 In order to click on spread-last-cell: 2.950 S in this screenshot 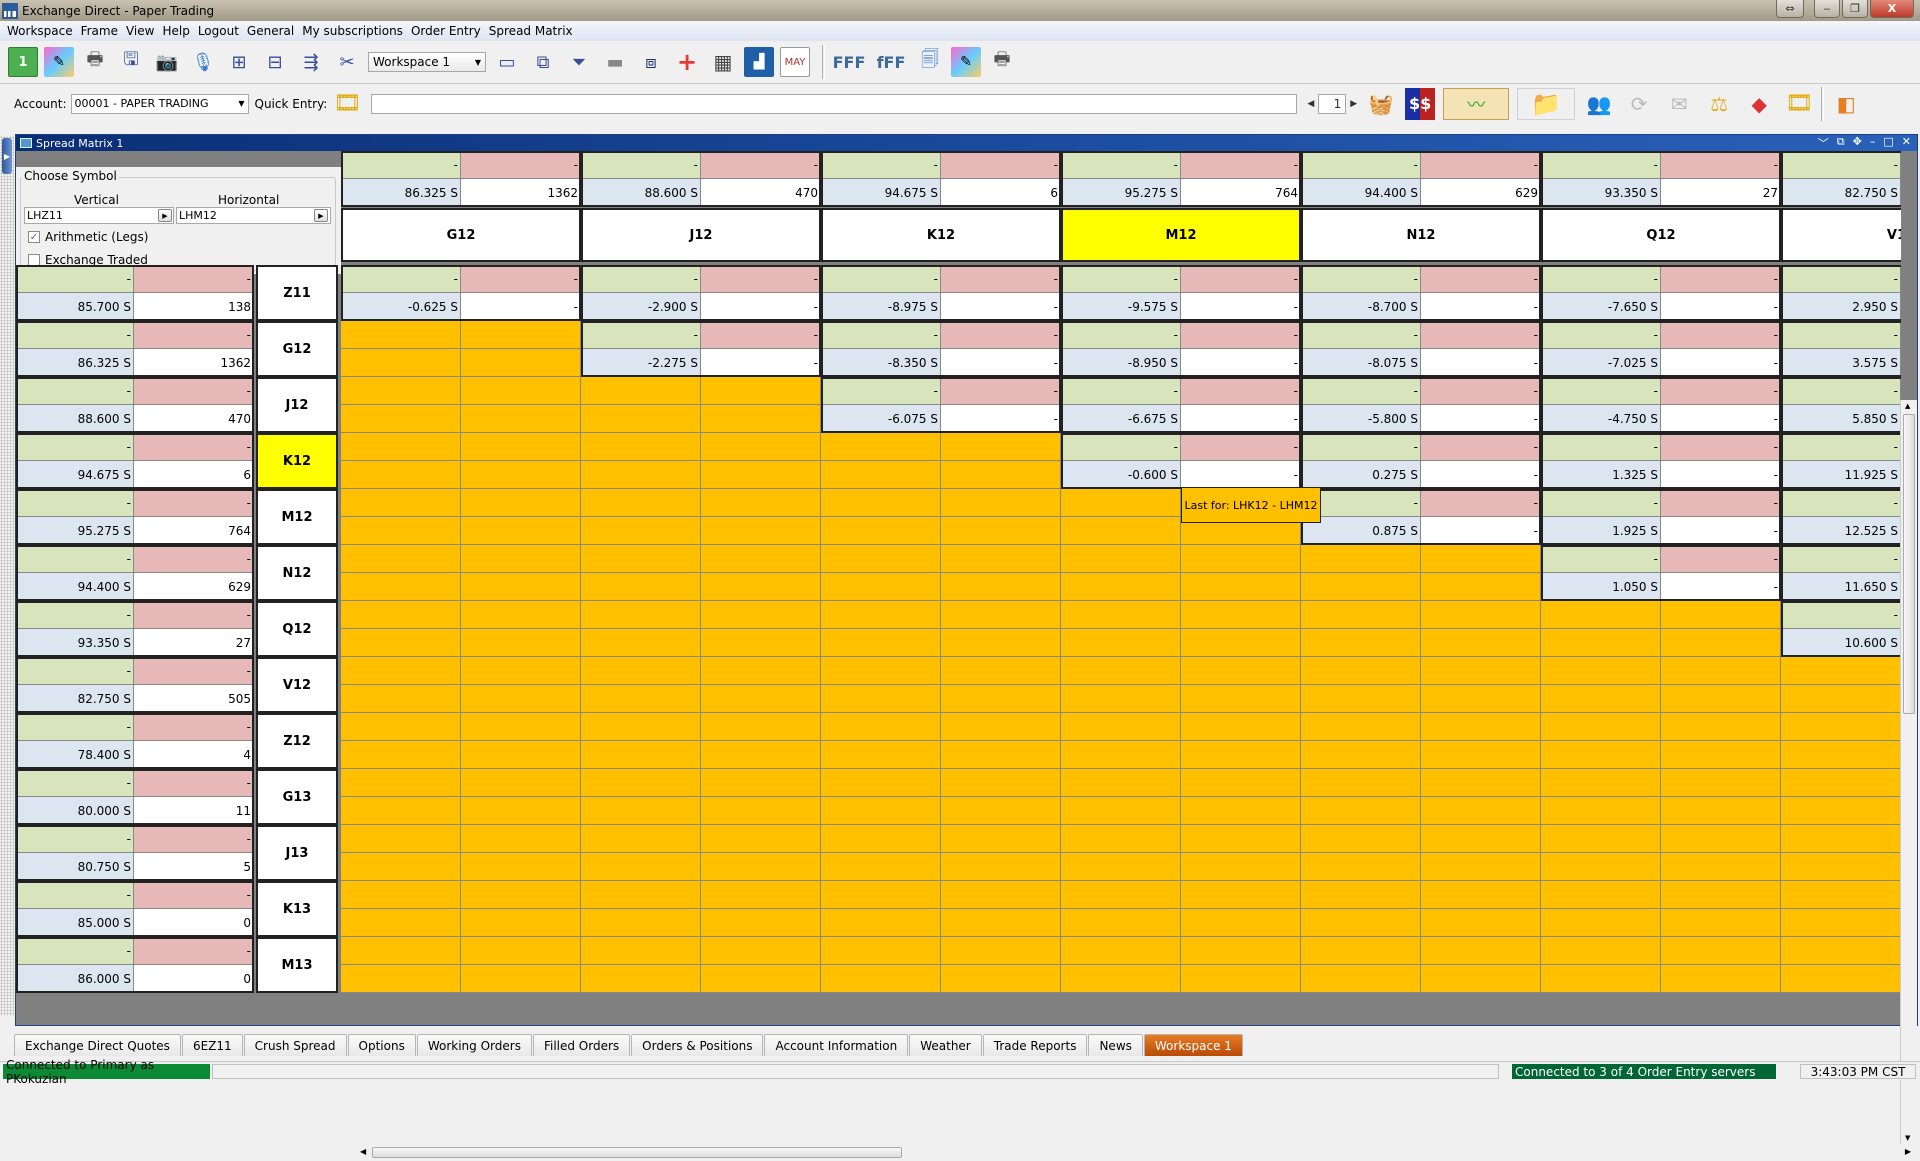, I will do `click(1841, 307)`.